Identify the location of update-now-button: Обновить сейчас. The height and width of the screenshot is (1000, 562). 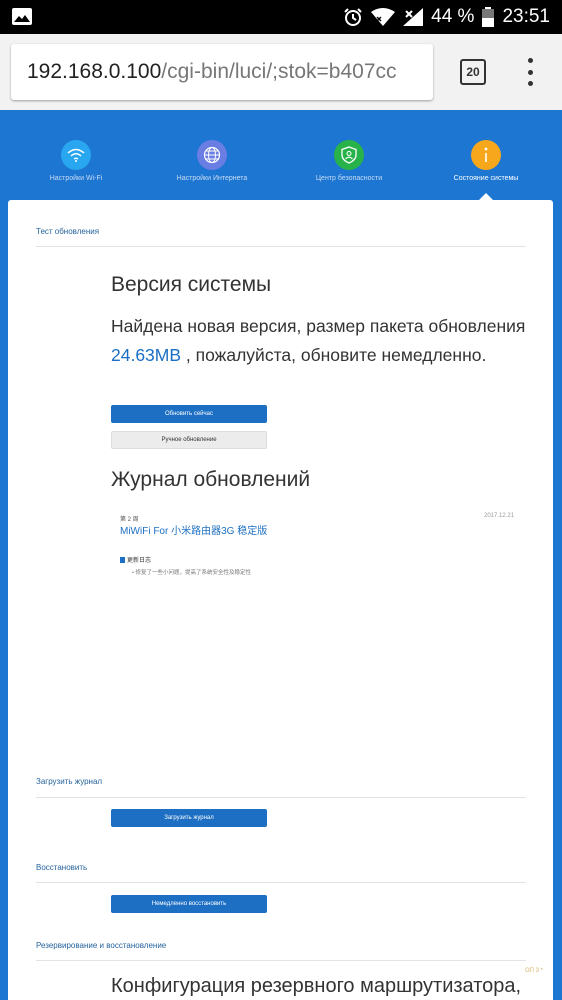
(189, 414).